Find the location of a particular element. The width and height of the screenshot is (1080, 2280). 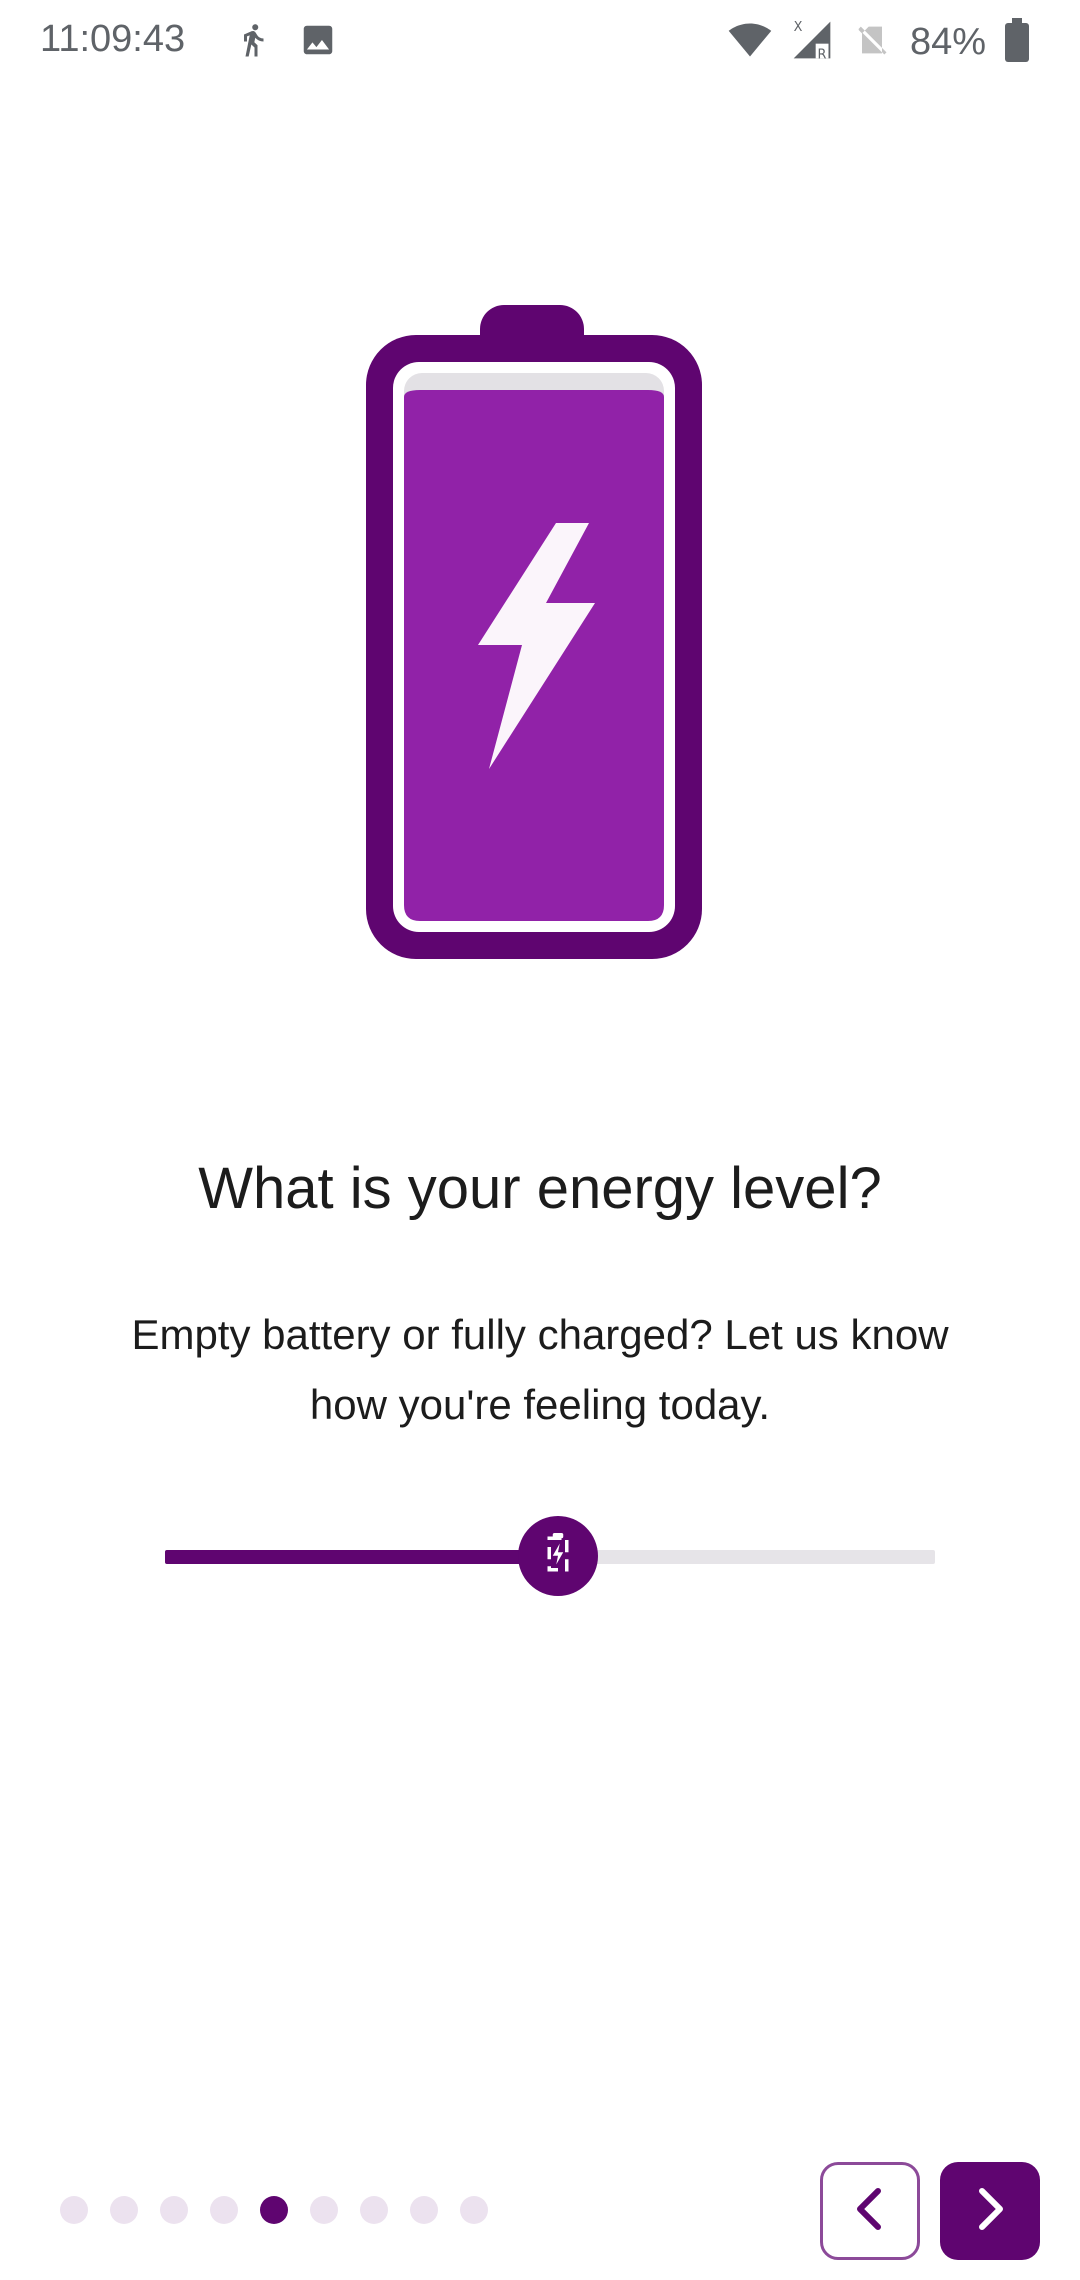

question-title: What is your energy level? is located at coordinates (540, 1188).